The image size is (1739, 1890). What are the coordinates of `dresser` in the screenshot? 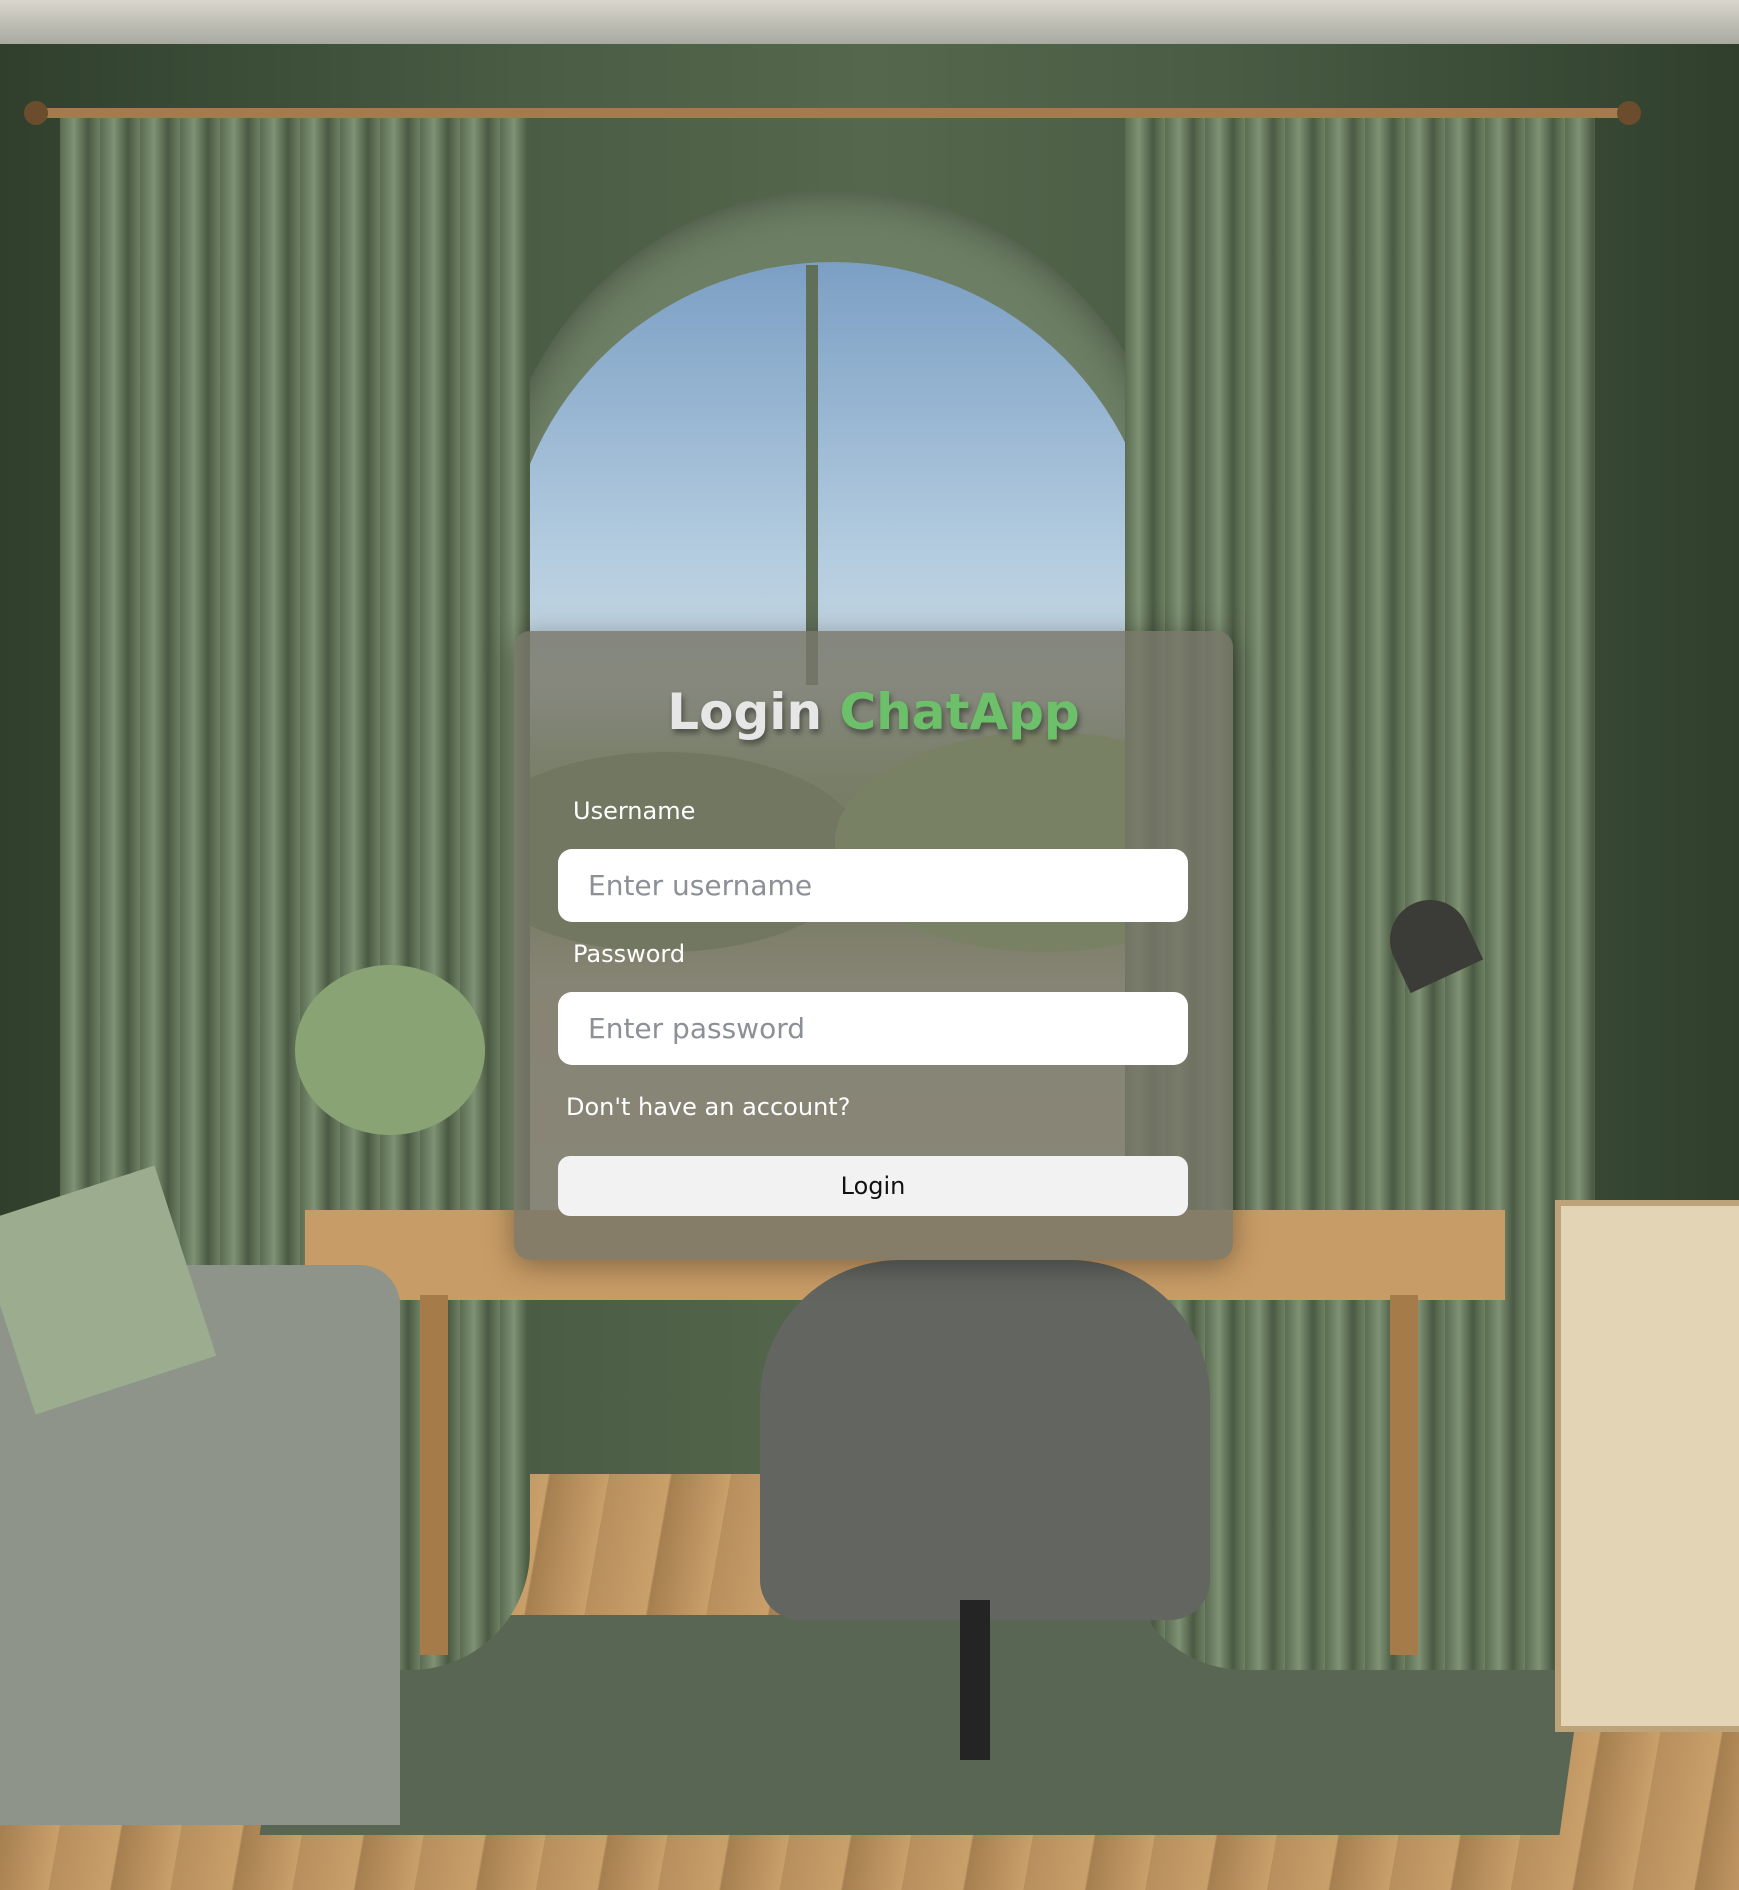 It's located at (1647, 1466).